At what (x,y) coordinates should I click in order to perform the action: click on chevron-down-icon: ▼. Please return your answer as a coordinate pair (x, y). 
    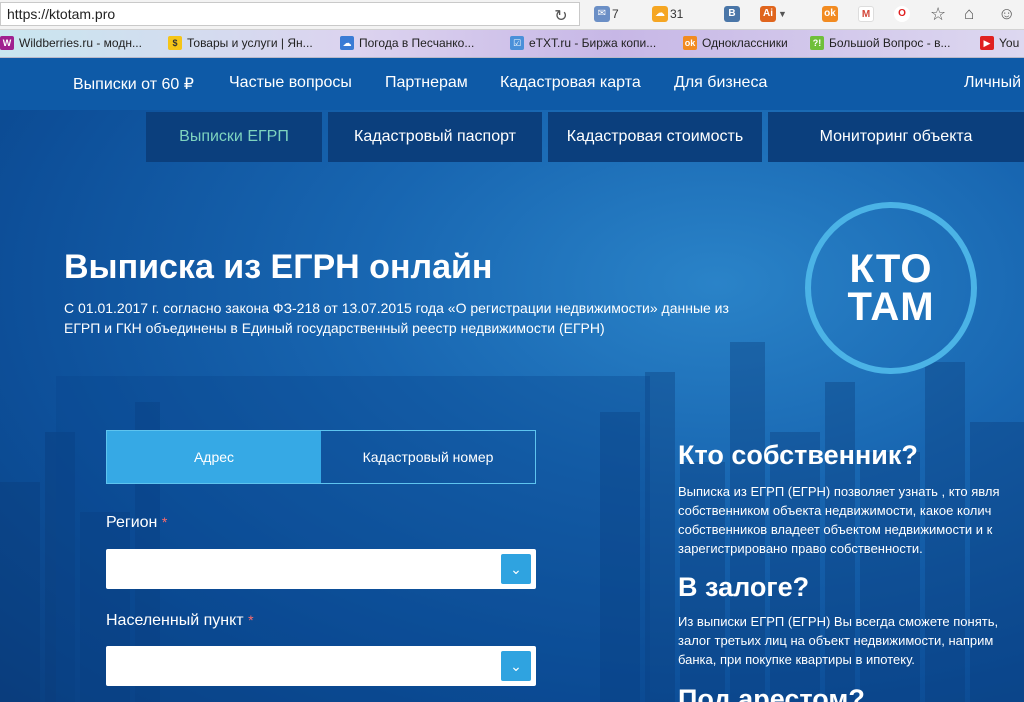
    Looking at the image, I should click on (782, 14).